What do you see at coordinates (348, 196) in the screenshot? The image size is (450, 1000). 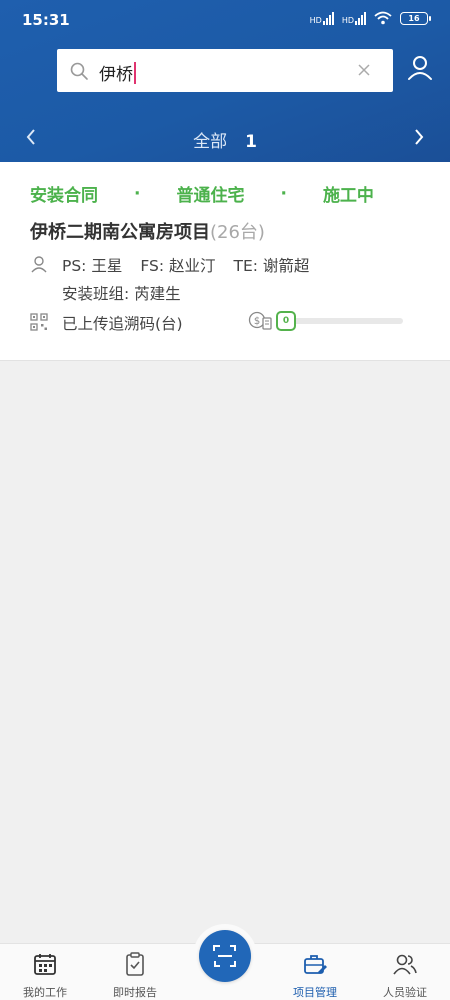 I see `tag-status: 施工中` at bounding box center [348, 196].